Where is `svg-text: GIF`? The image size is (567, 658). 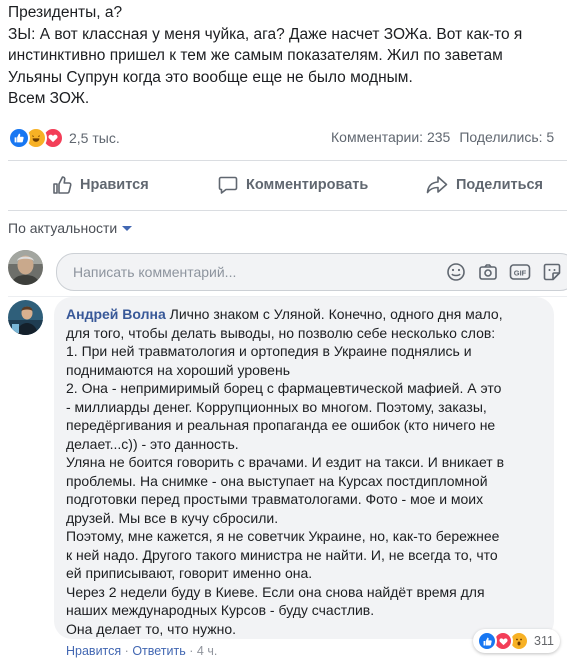 svg-text: GIF is located at coordinates (520, 273).